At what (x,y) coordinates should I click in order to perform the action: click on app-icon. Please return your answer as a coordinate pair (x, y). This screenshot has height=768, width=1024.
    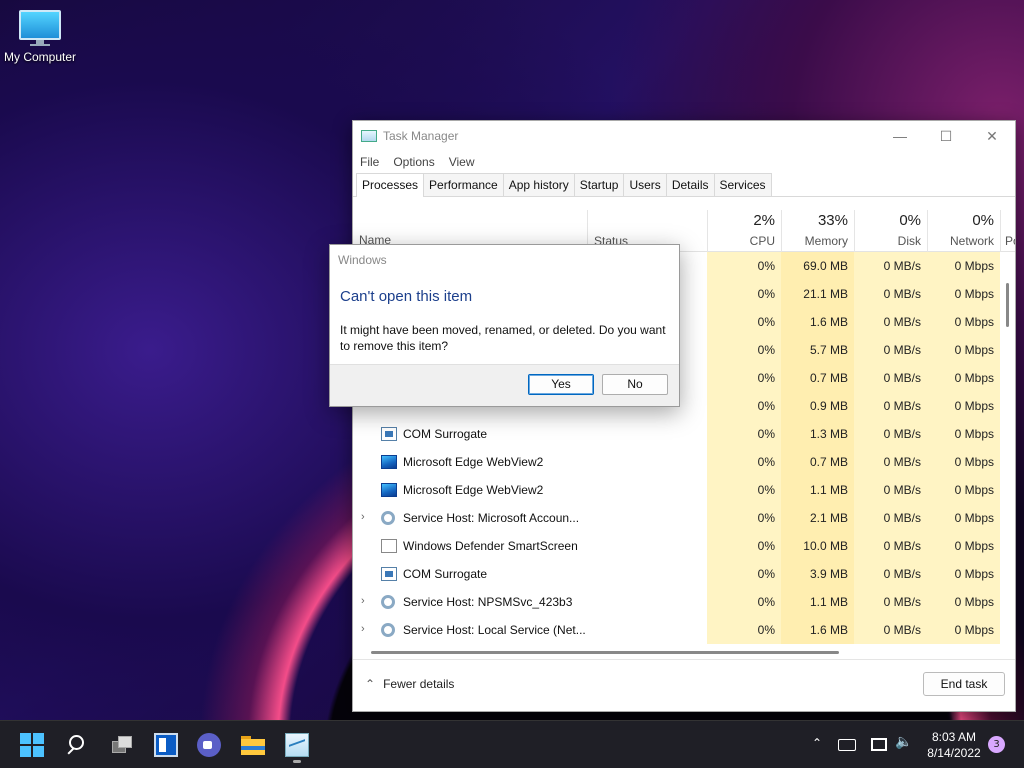
    Looking at the image, I should click on (389, 546).